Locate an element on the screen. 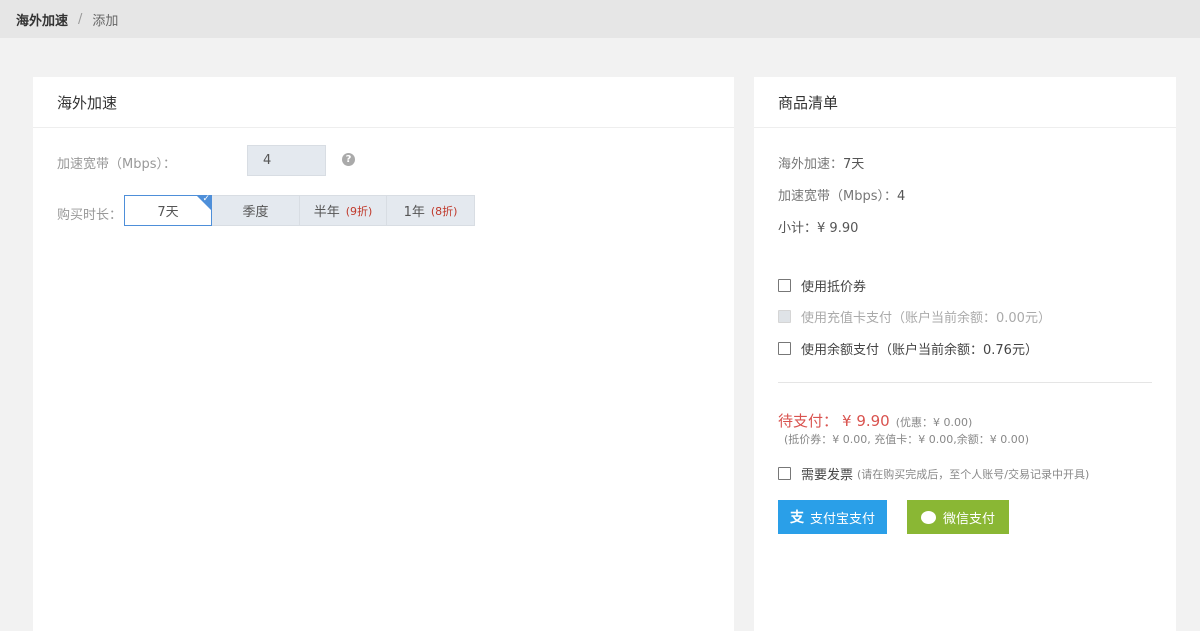 The image size is (1200, 631). duration-row: 购买时长： 7天 ✓ 季度 半年 (9折) 1年 (8折) is located at coordinates (266, 210).